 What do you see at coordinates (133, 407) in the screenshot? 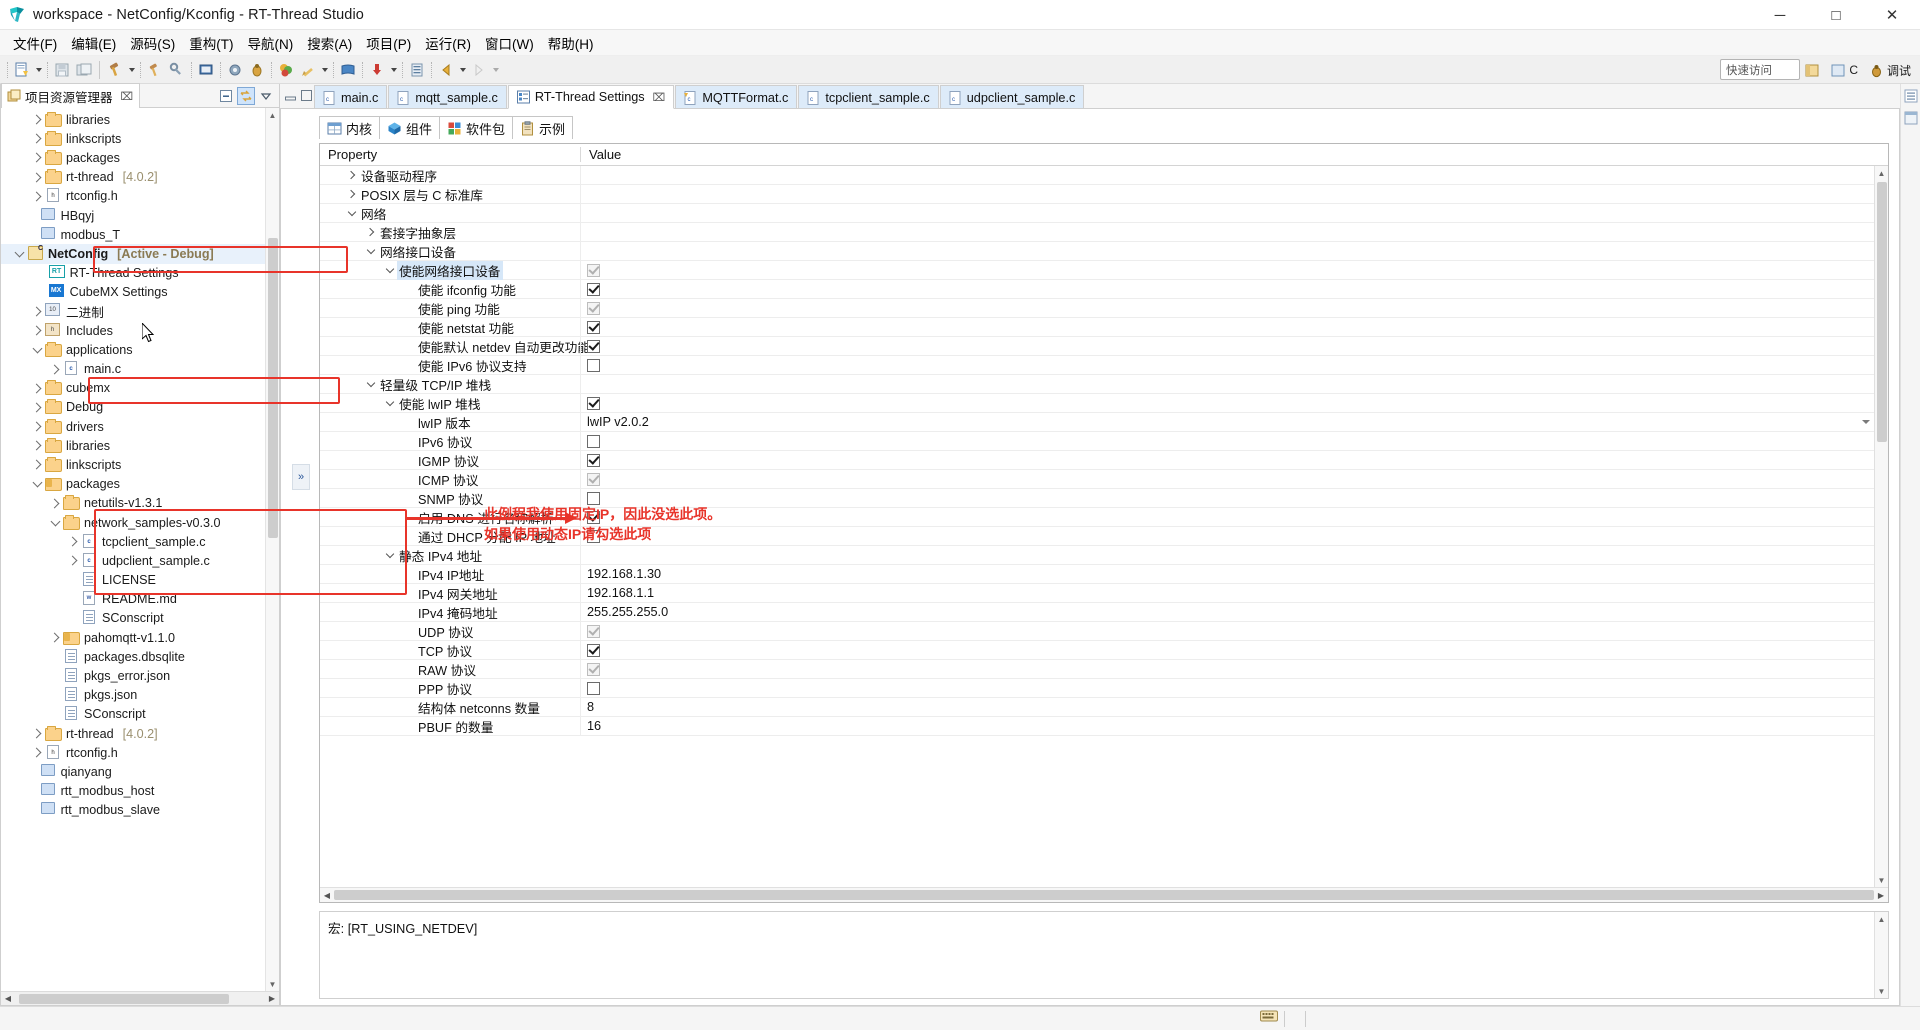
I see `tree-item-debug: Debug` at bounding box center [133, 407].